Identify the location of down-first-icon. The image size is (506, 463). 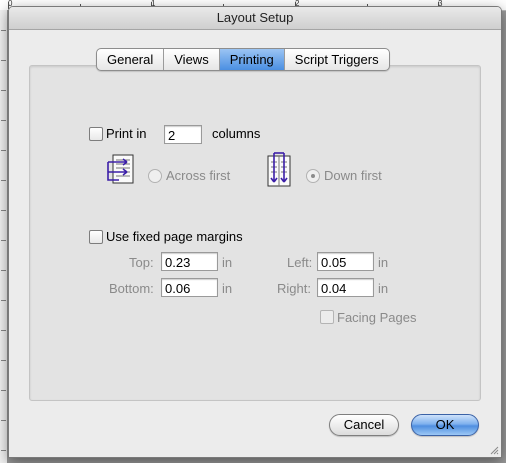
(279, 169).